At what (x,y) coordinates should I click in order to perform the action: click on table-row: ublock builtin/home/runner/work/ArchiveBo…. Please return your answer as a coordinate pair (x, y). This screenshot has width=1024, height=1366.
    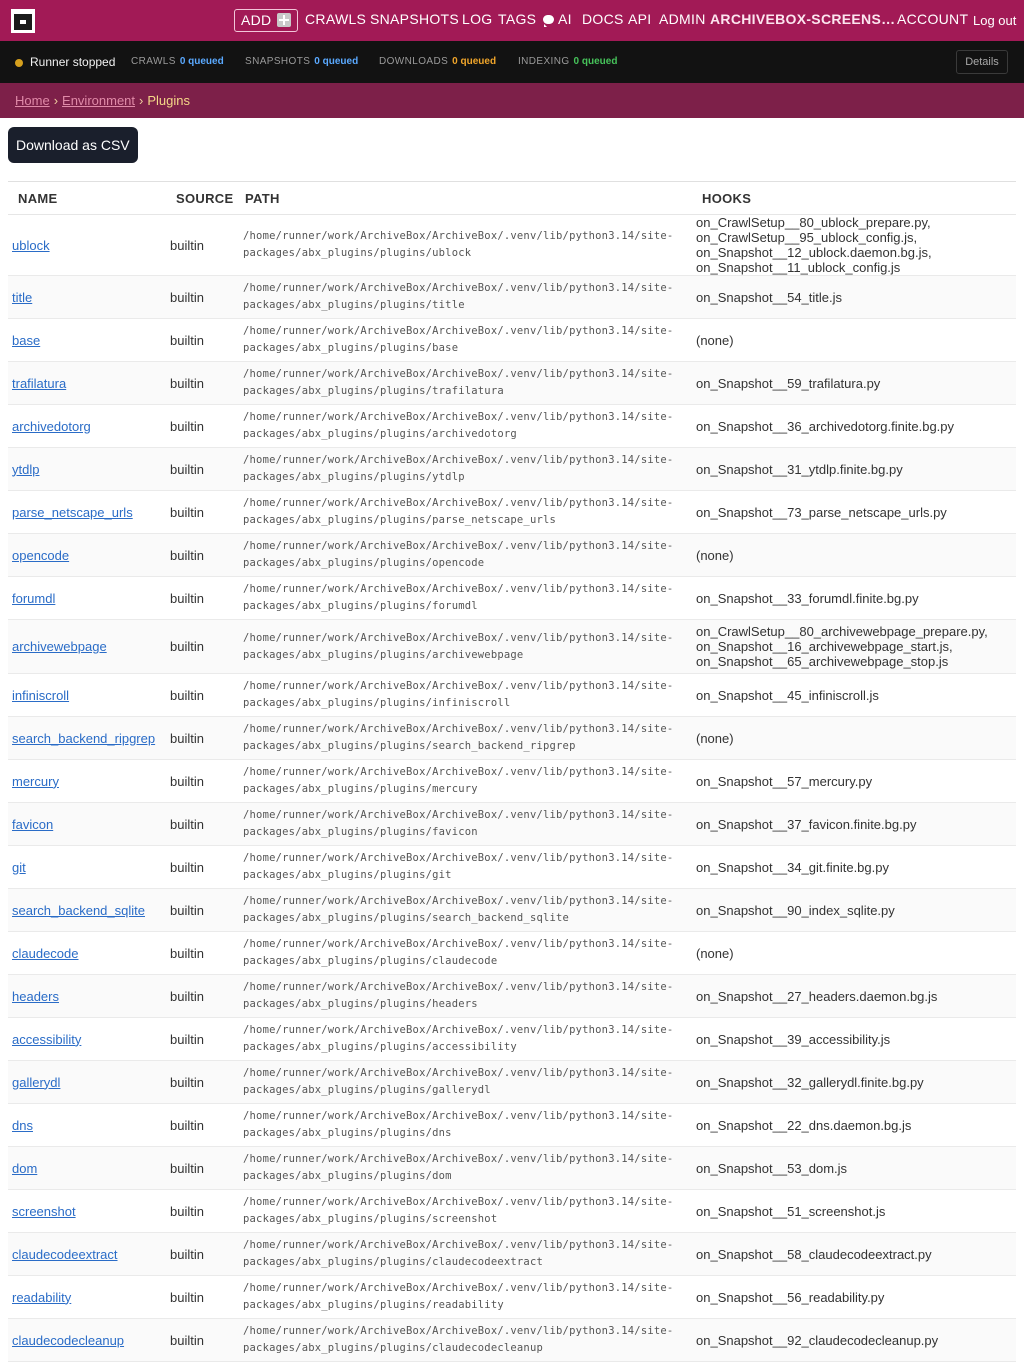
    Looking at the image, I should click on (512, 245).